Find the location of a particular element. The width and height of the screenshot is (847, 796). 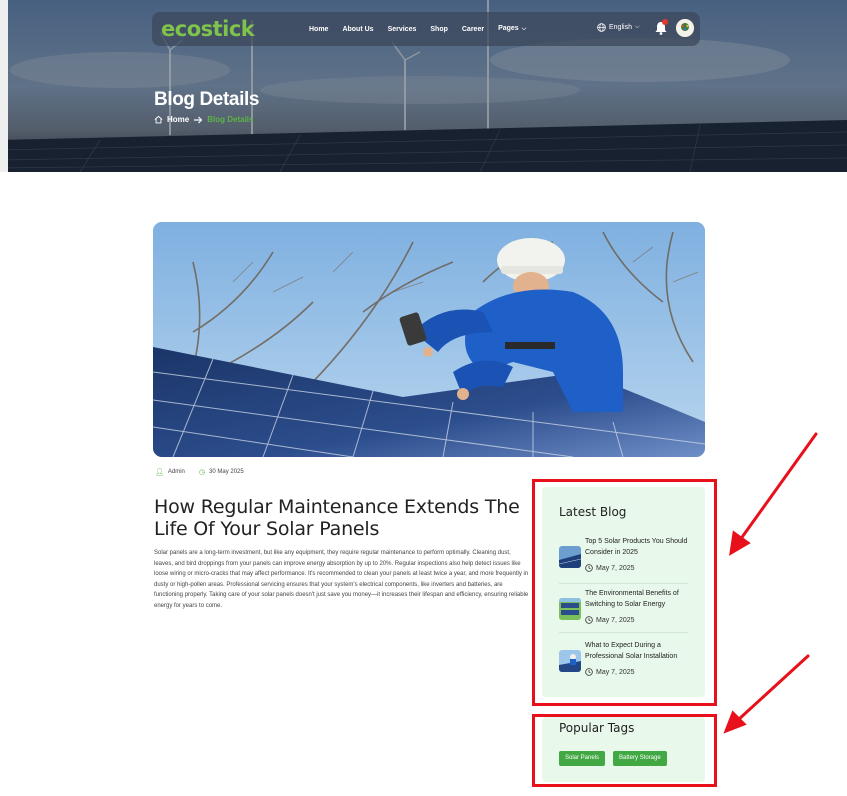

arrow-head-latest-blog is located at coordinates (740, 543).